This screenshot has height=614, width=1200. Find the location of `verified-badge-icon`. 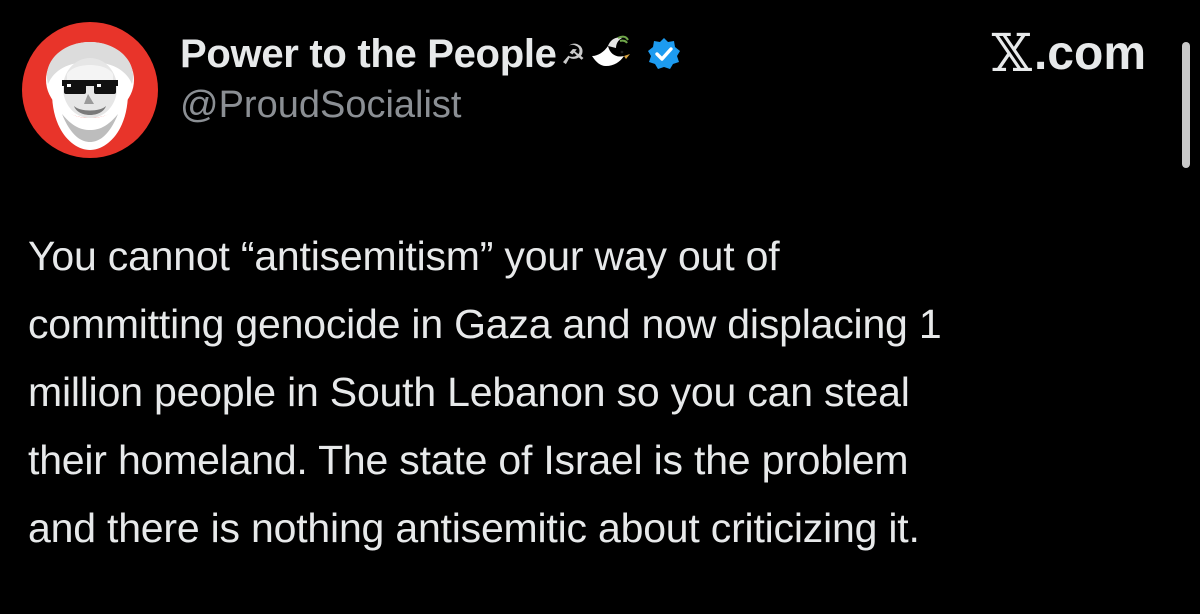

verified-badge-icon is located at coordinates (664, 54).